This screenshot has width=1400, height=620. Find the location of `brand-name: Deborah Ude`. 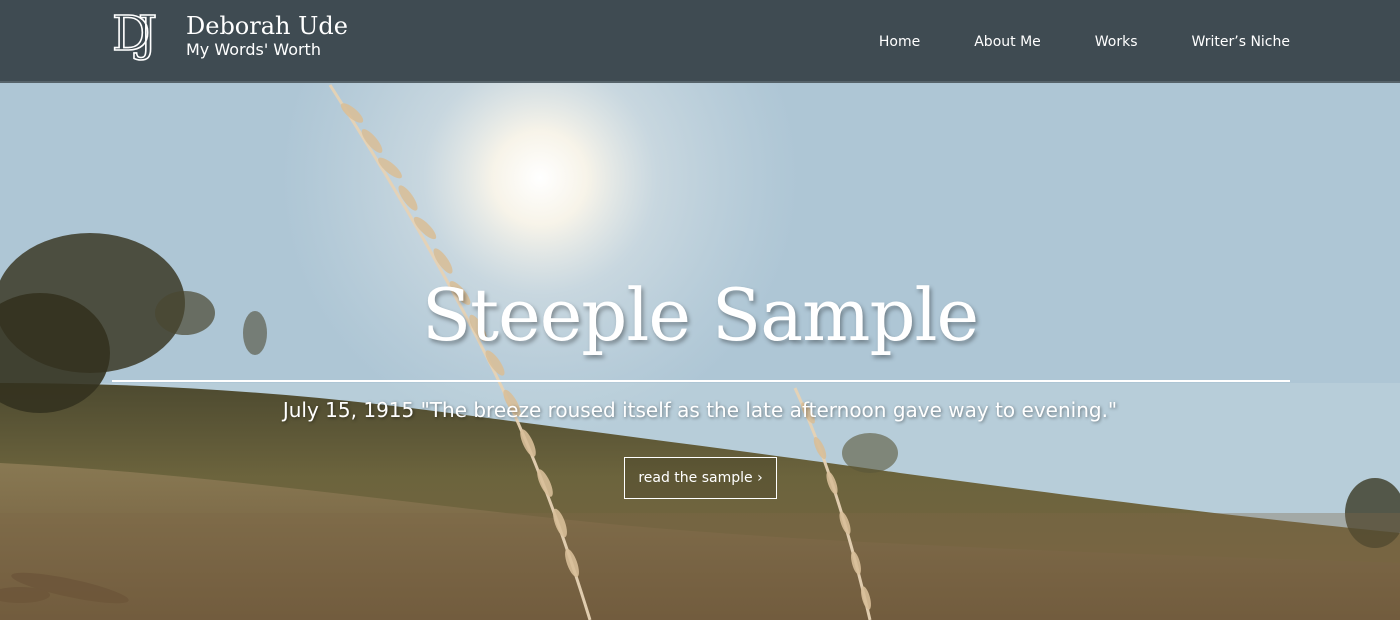

brand-name: Deborah Ude is located at coordinates (267, 26).